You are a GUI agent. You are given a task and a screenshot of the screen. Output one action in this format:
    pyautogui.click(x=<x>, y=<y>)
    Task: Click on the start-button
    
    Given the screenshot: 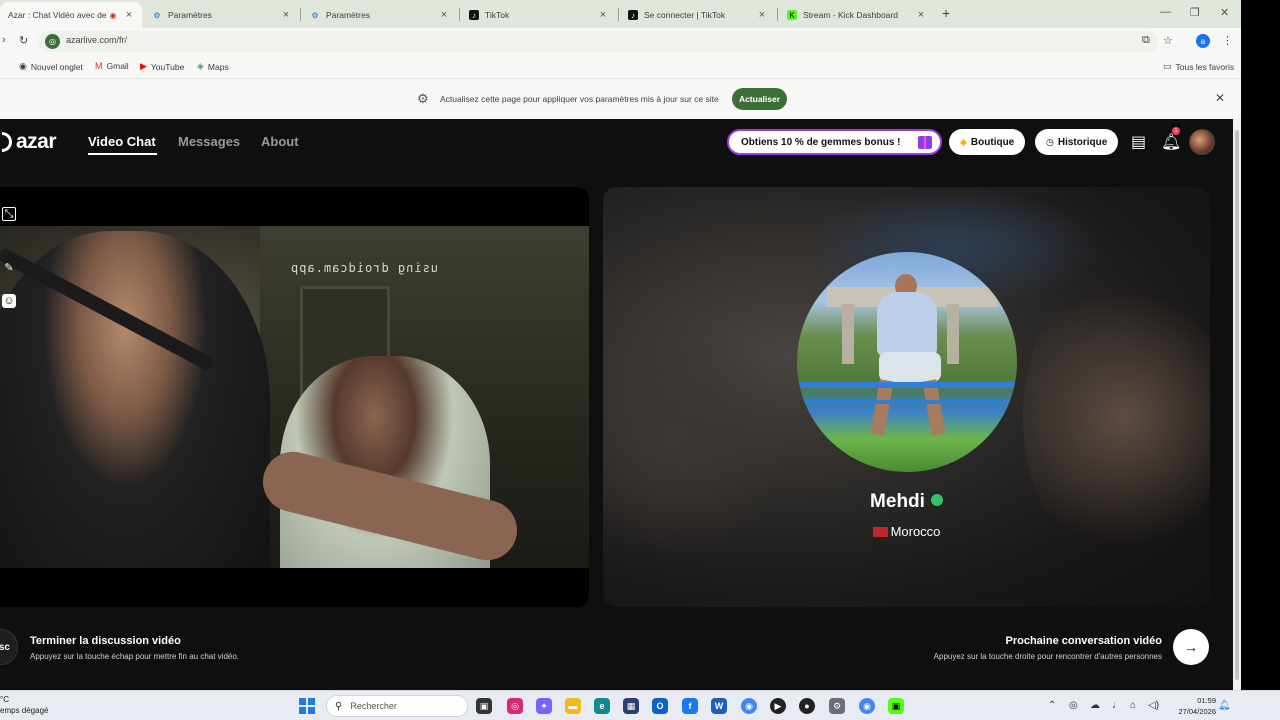 What is the action you would take?
    pyautogui.click(x=307, y=706)
    